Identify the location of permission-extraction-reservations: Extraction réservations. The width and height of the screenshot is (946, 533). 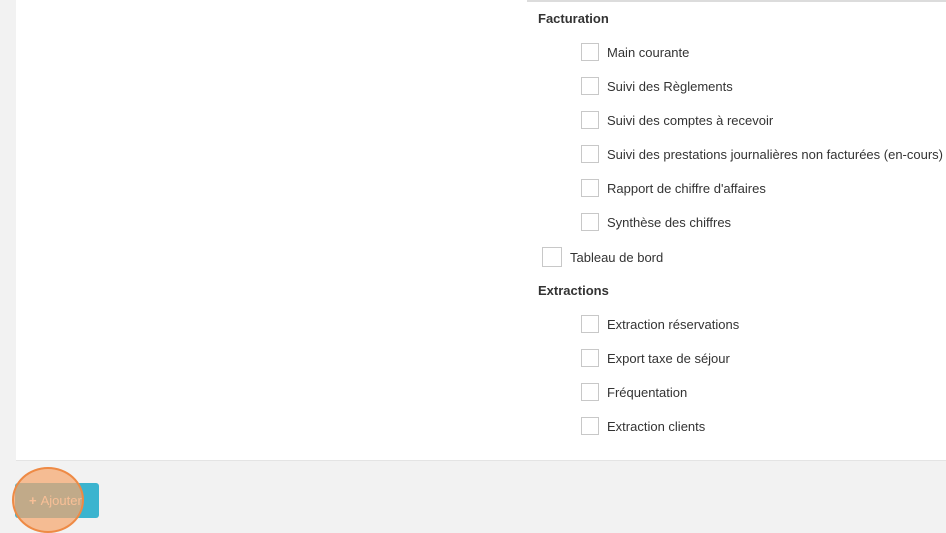
(660, 324).